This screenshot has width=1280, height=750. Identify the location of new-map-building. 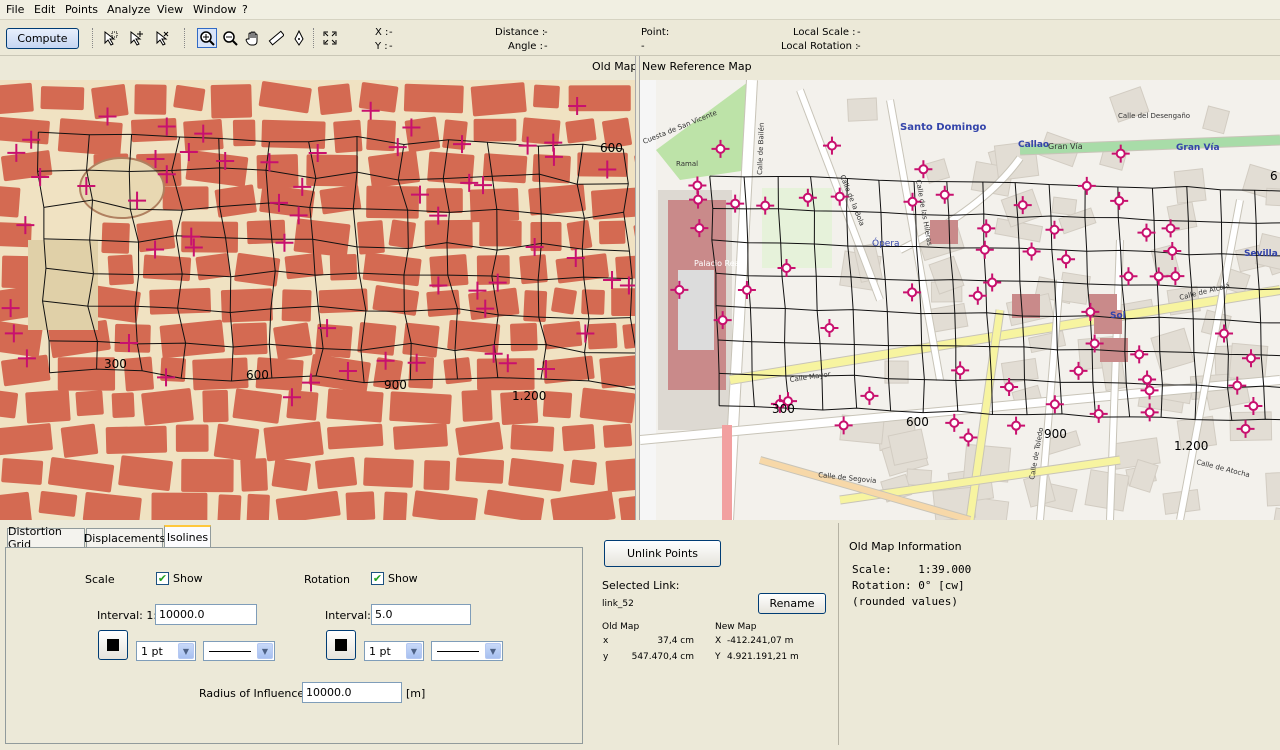
(908, 447).